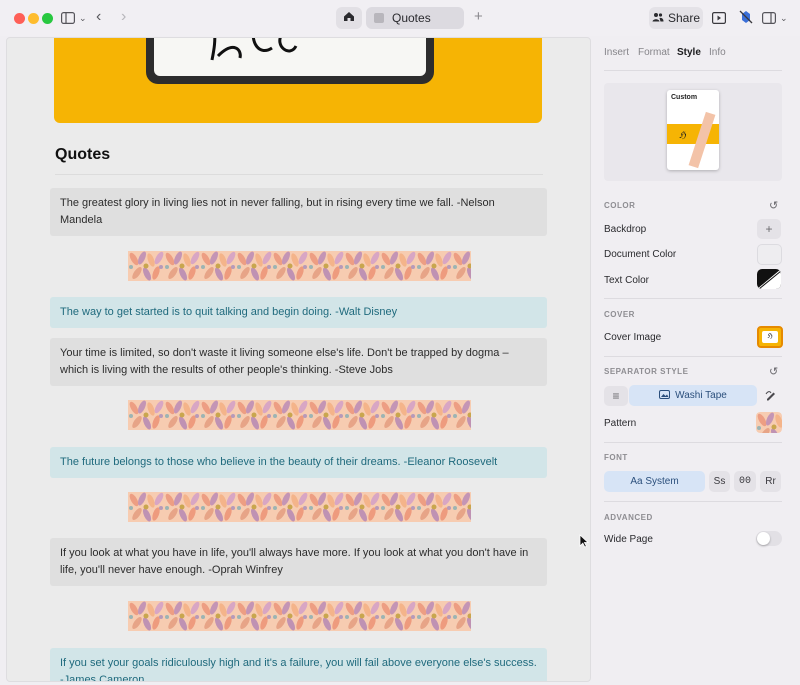  Describe the element at coordinates (719, 481) in the screenshot. I see `font-serif-button: Ss` at that location.